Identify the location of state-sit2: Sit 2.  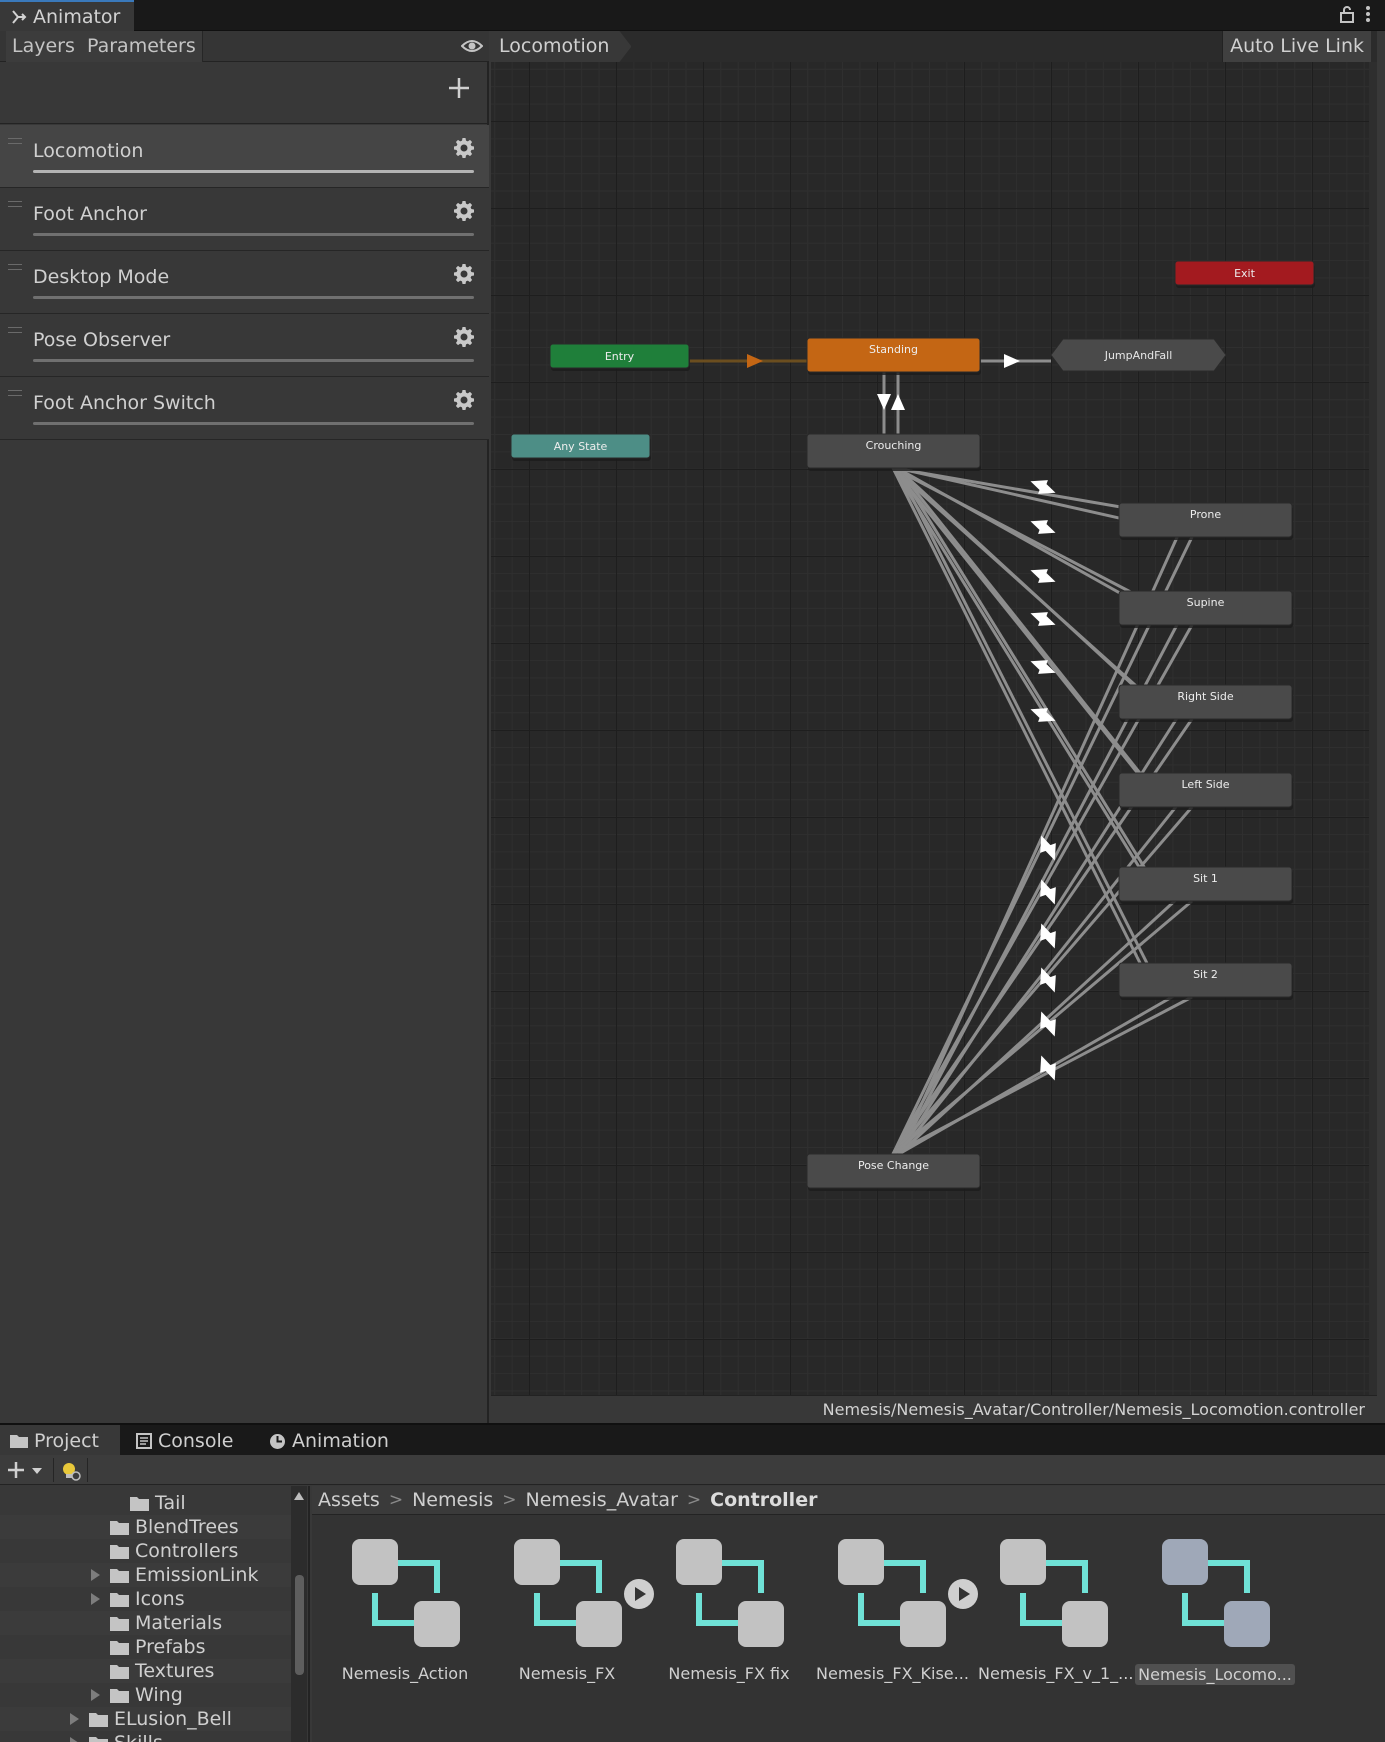
(1205, 981).